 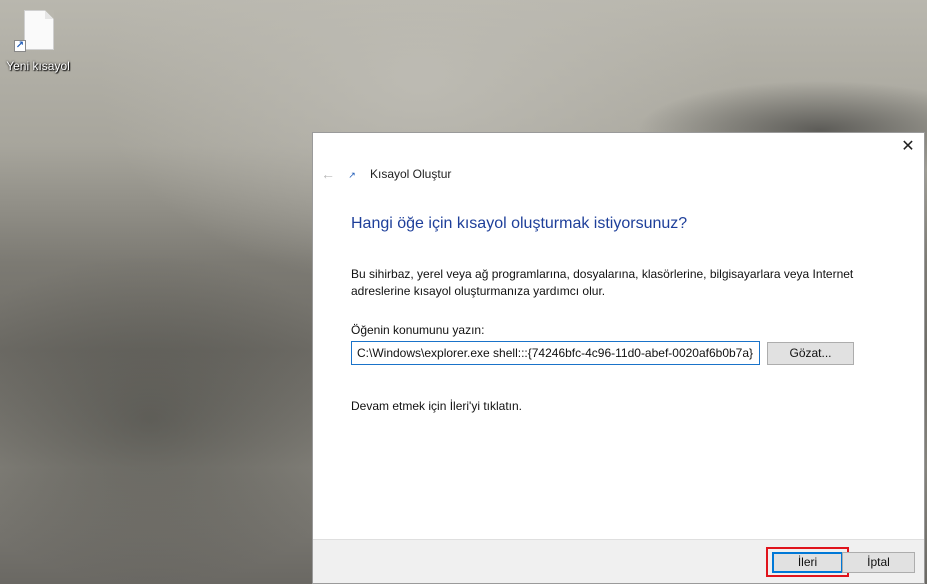 I want to click on shortcut-label: Yeni kısayol, so click(x=38, y=66).